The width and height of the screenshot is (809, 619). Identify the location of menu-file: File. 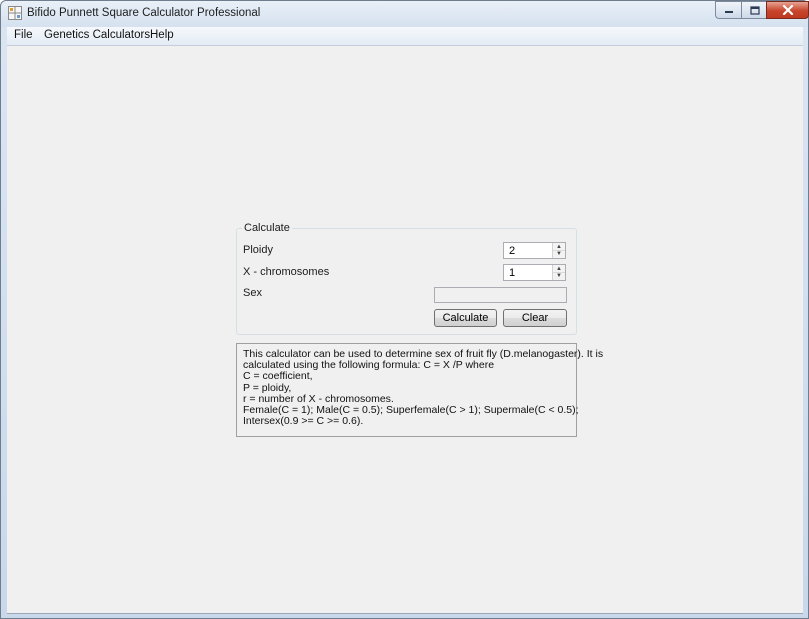
(23, 35).